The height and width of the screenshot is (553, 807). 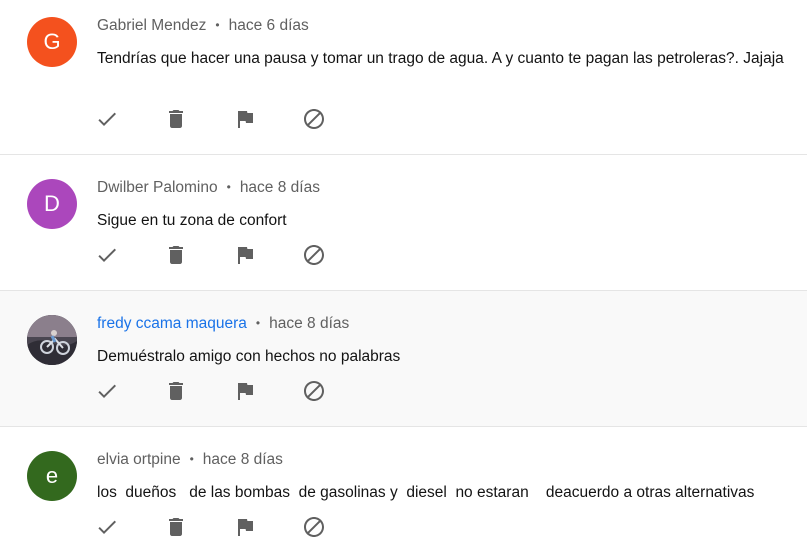 I want to click on comment-meta: Dwilber Palomino • hace 8 días, so click(x=446, y=188).